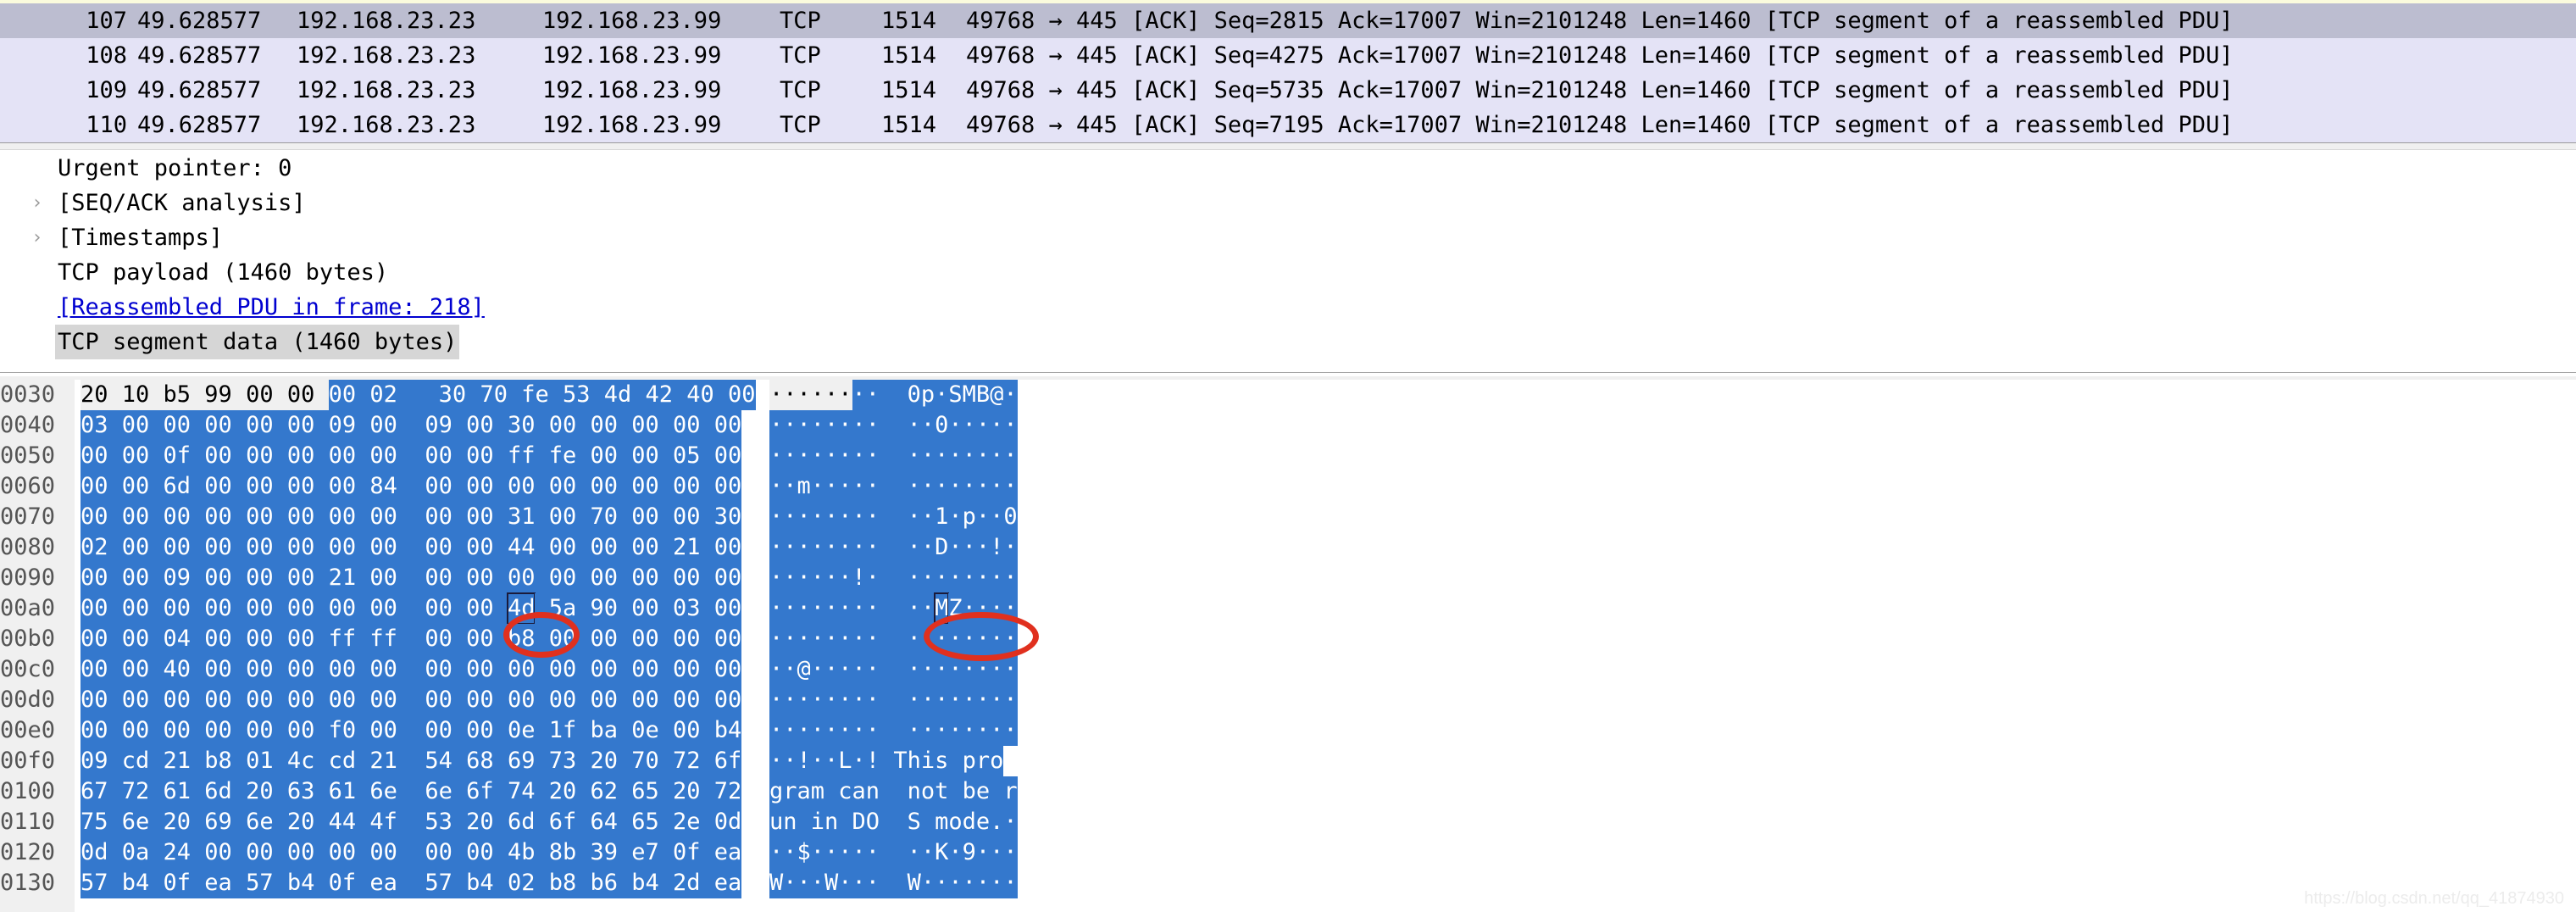 Image resolution: width=2576 pixels, height=912 pixels. Describe the element at coordinates (246, 883) in the screenshot. I see `hex-byte-group: 57 b4 0f ea 57 b4 0f ea` at that location.